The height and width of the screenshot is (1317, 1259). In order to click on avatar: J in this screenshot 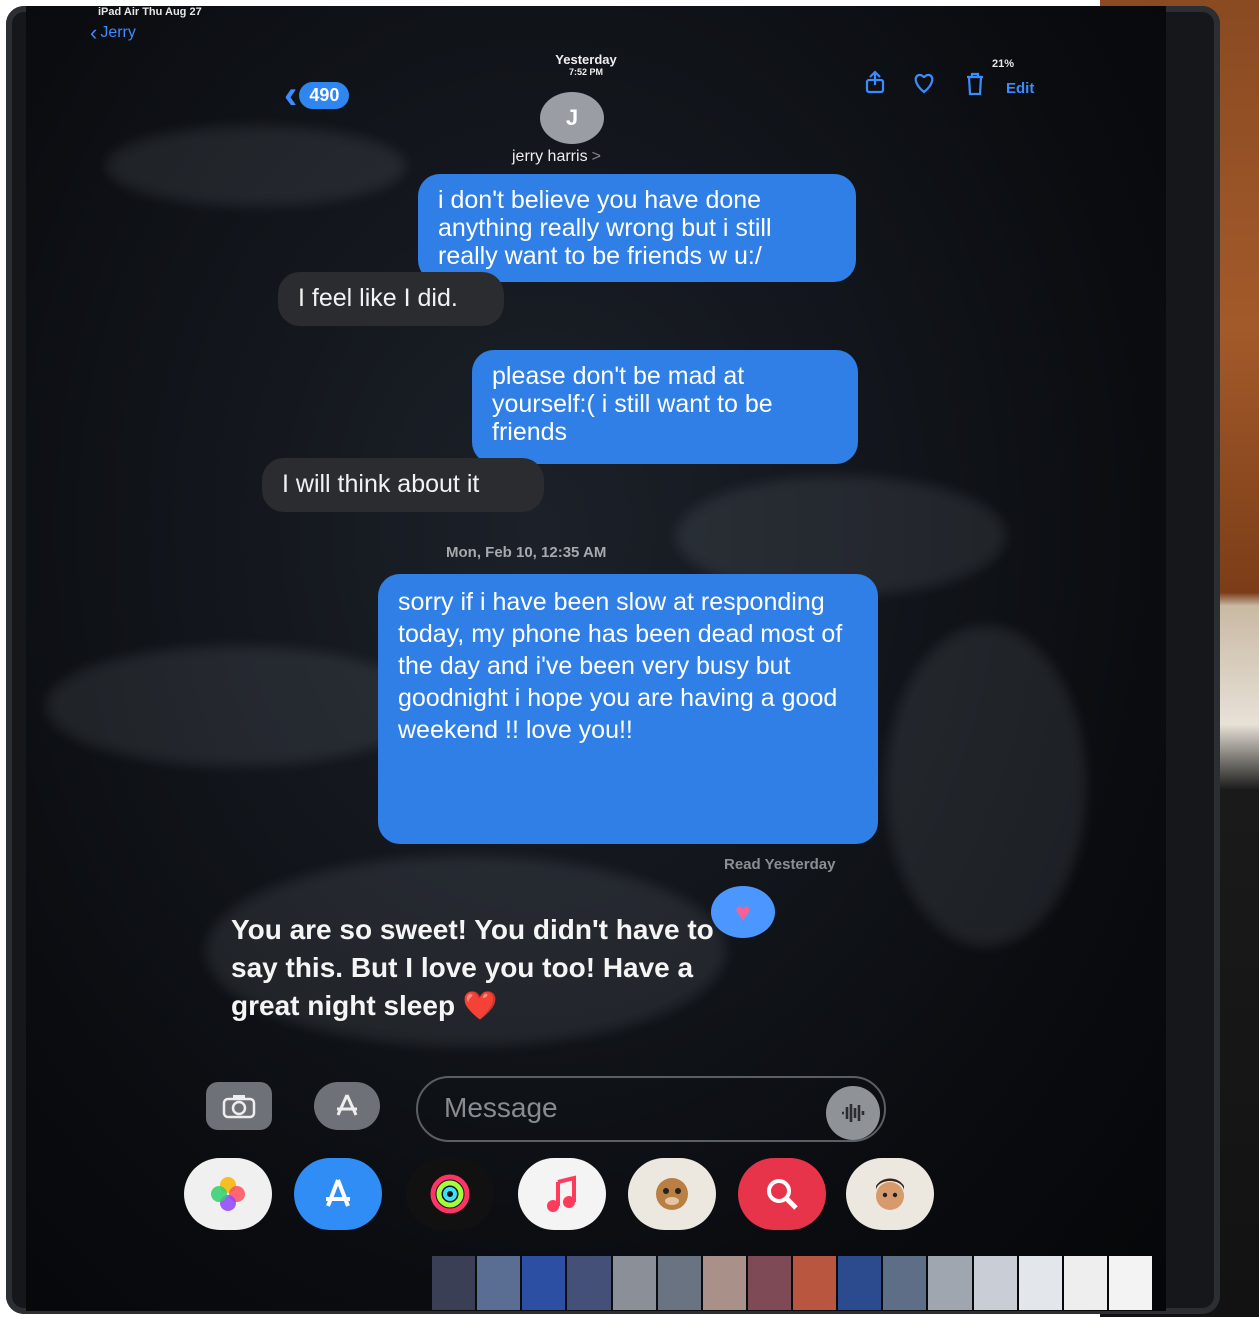, I will do `click(572, 118)`.